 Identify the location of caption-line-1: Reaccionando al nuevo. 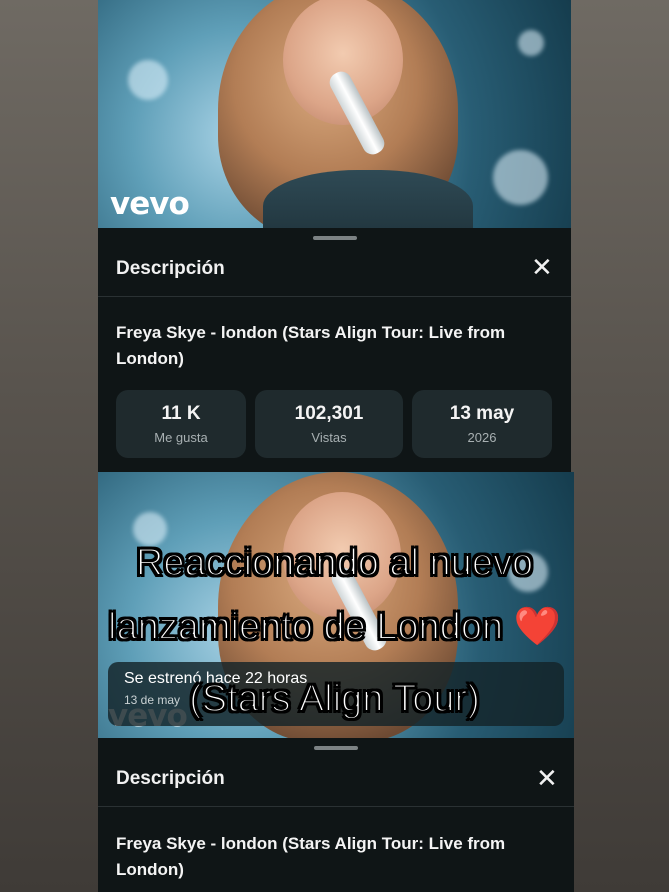
(334, 563).